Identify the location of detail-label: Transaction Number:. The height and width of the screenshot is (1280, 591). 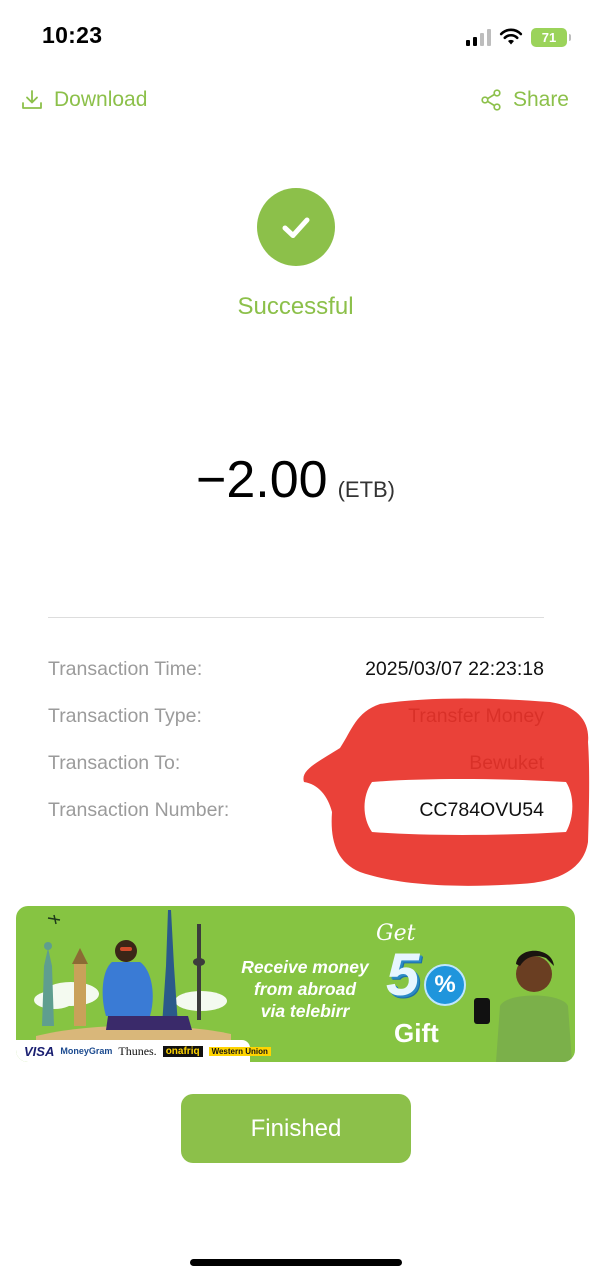
(139, 810).